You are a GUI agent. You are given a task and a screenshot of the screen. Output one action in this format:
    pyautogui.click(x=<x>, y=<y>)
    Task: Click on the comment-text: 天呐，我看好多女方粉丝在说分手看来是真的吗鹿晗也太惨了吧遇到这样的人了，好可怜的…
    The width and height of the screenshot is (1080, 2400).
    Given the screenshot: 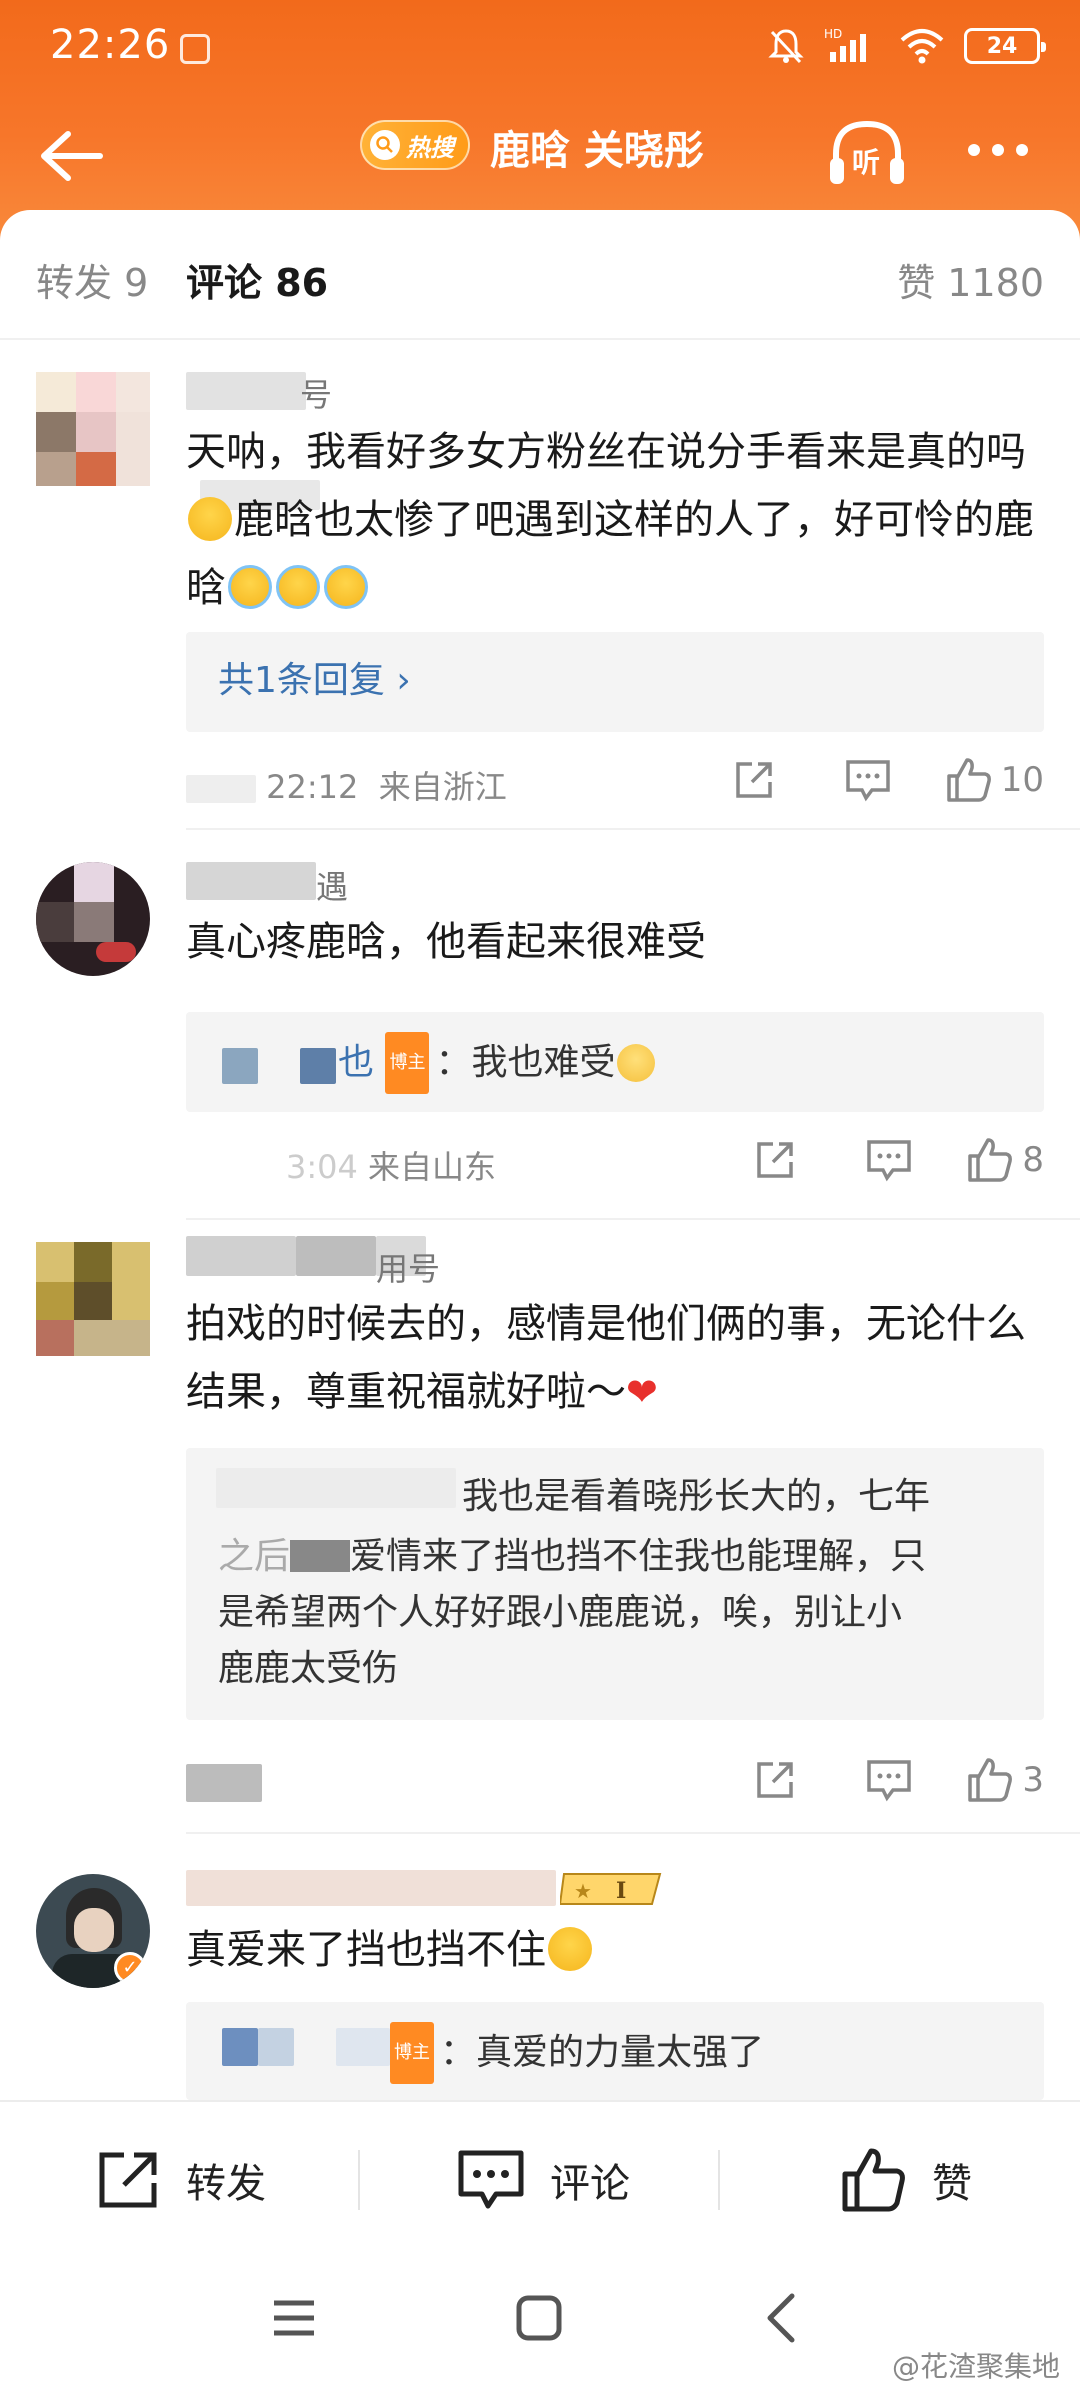 What is the action you would take?
    pyautogui.click(x=616, y=520)
    